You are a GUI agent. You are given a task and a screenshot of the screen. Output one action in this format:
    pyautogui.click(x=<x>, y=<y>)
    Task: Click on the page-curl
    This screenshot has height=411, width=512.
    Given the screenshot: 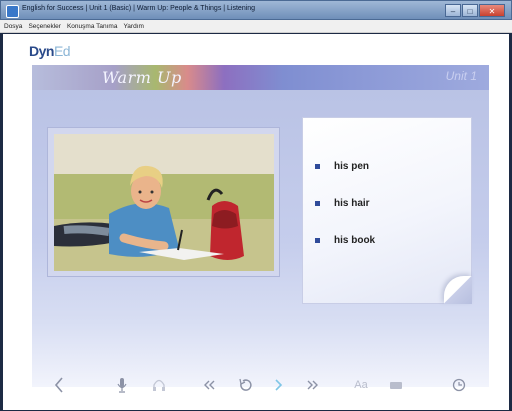 What is the action you would take?
    pyautogui.click(x=458, y=290)
    